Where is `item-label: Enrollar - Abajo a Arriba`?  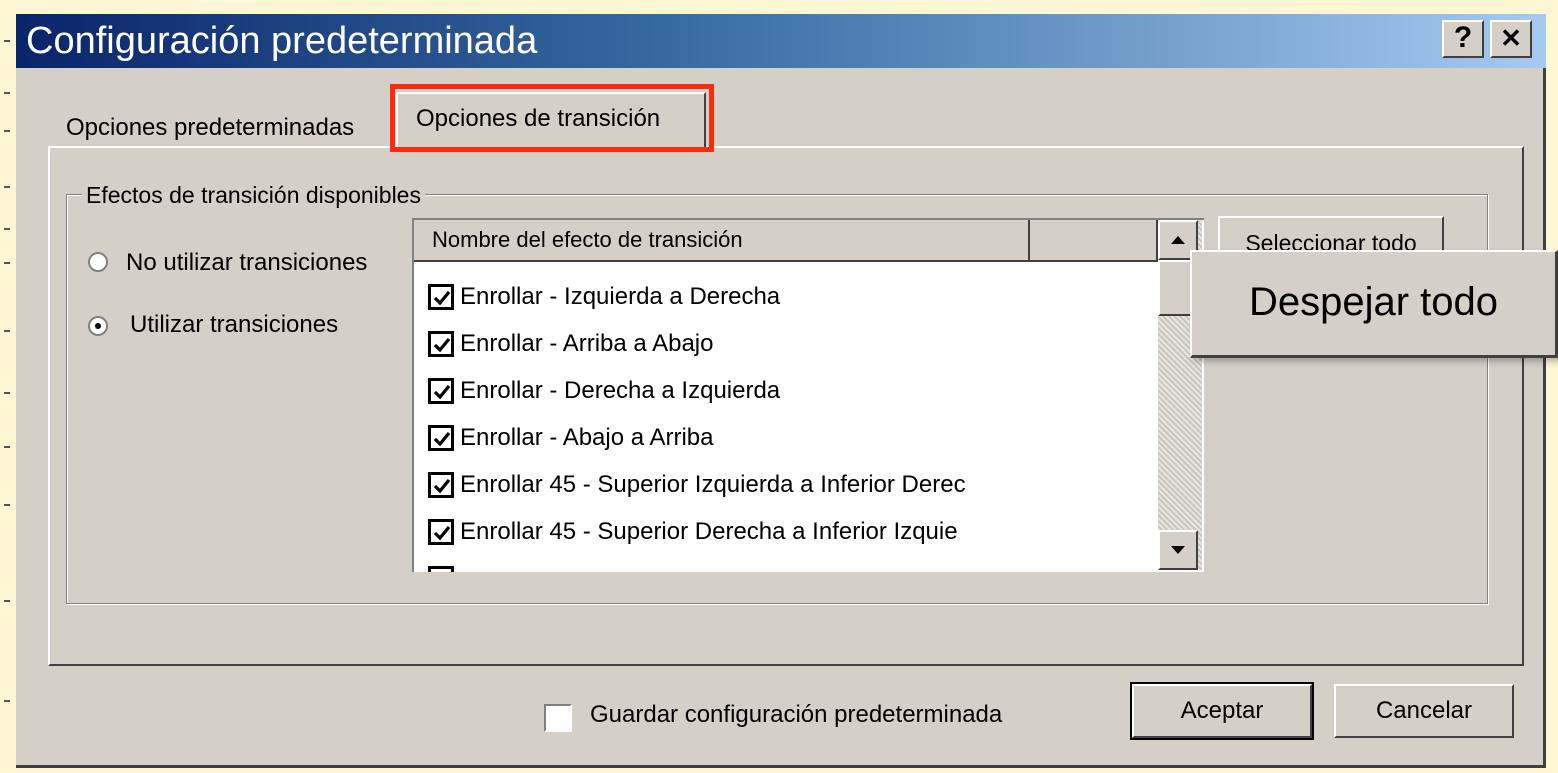
item-label: Enrollar - Abajo a Arriba is located at coordinates (587, 437).